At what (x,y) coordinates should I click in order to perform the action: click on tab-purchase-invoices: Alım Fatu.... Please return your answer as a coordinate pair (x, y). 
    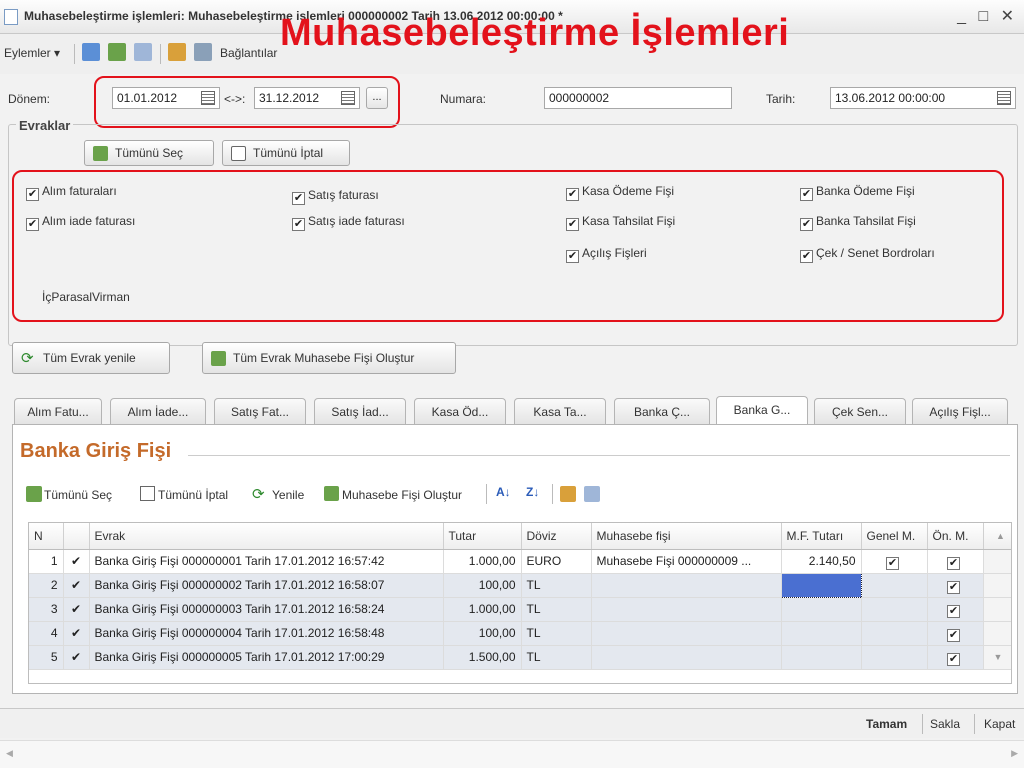
    Looking at the image, I should click on (58, 411).